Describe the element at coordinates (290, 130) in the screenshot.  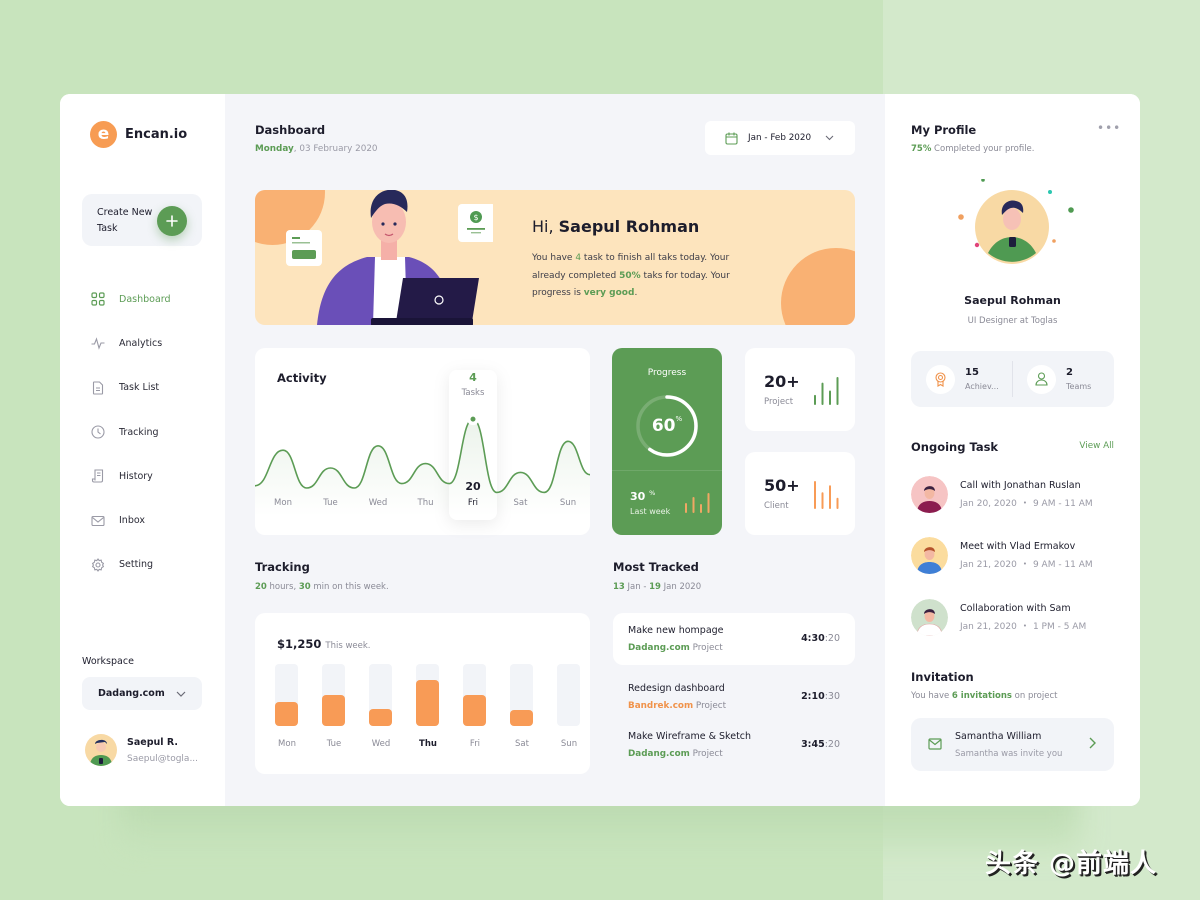
I see `page-title: Dashboard` at that location.